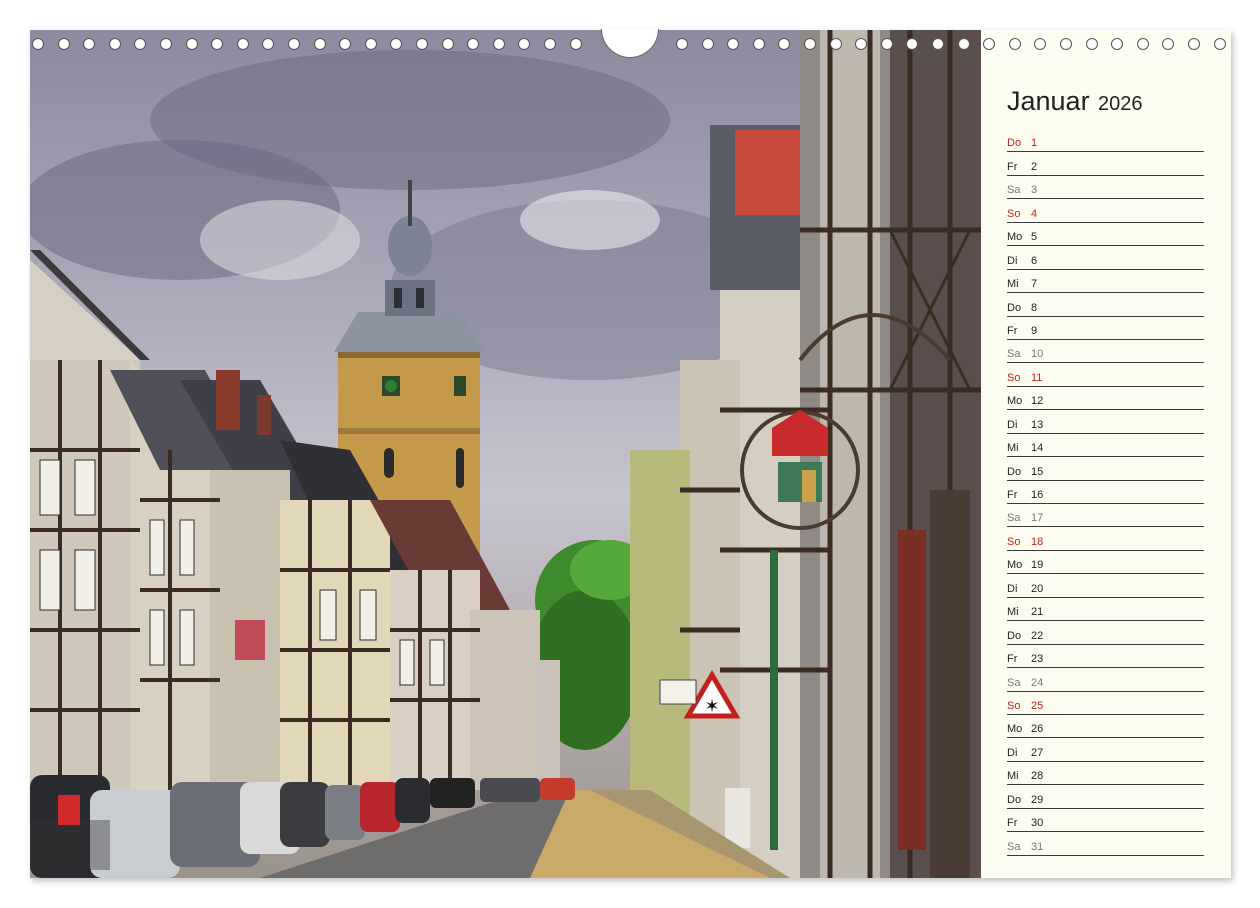 The height and width of the screenshot is (908, 1260). Describe the element at coordinates (1105, 328) in the screenshot. I see `day-row: Fr 9` at that location.